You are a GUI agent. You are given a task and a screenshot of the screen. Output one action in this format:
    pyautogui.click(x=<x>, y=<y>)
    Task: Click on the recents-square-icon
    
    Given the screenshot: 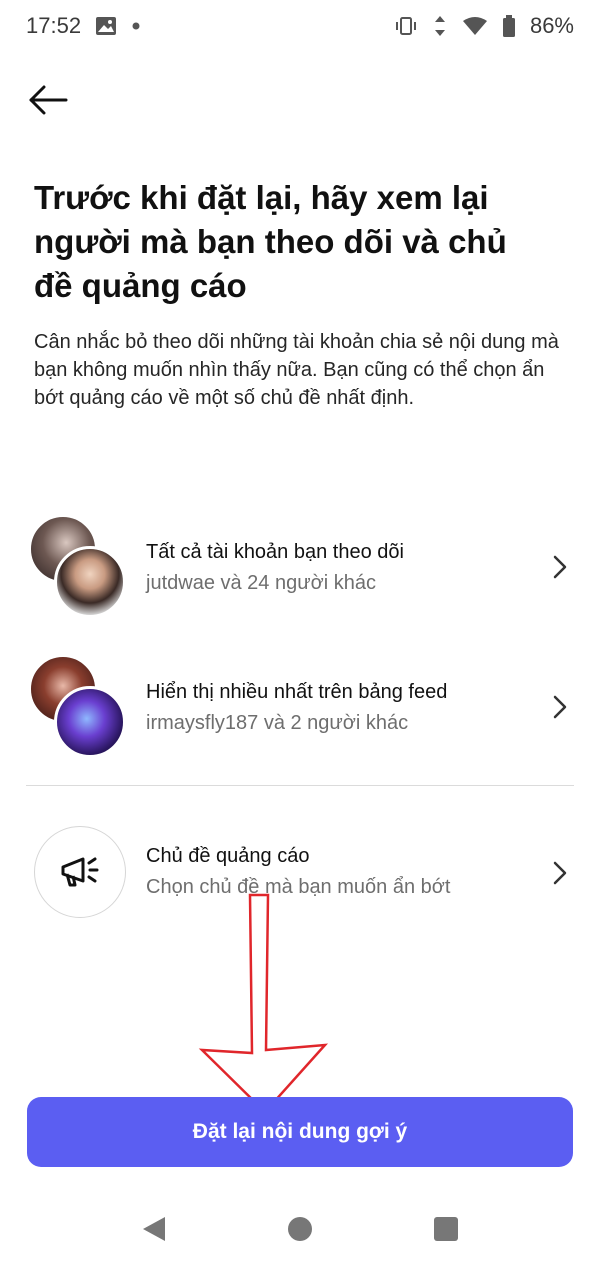 What is the action you would take?
    pyautogui.click(x=446, y=1229)
    